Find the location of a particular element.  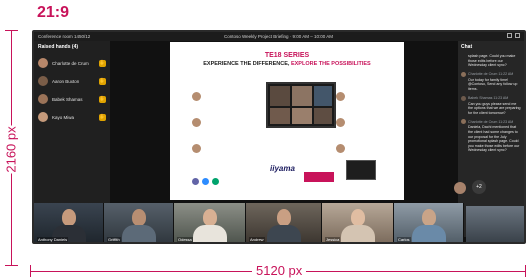

raised-hand-name: Charlotte de Crum is located at coordinates (70, 63).